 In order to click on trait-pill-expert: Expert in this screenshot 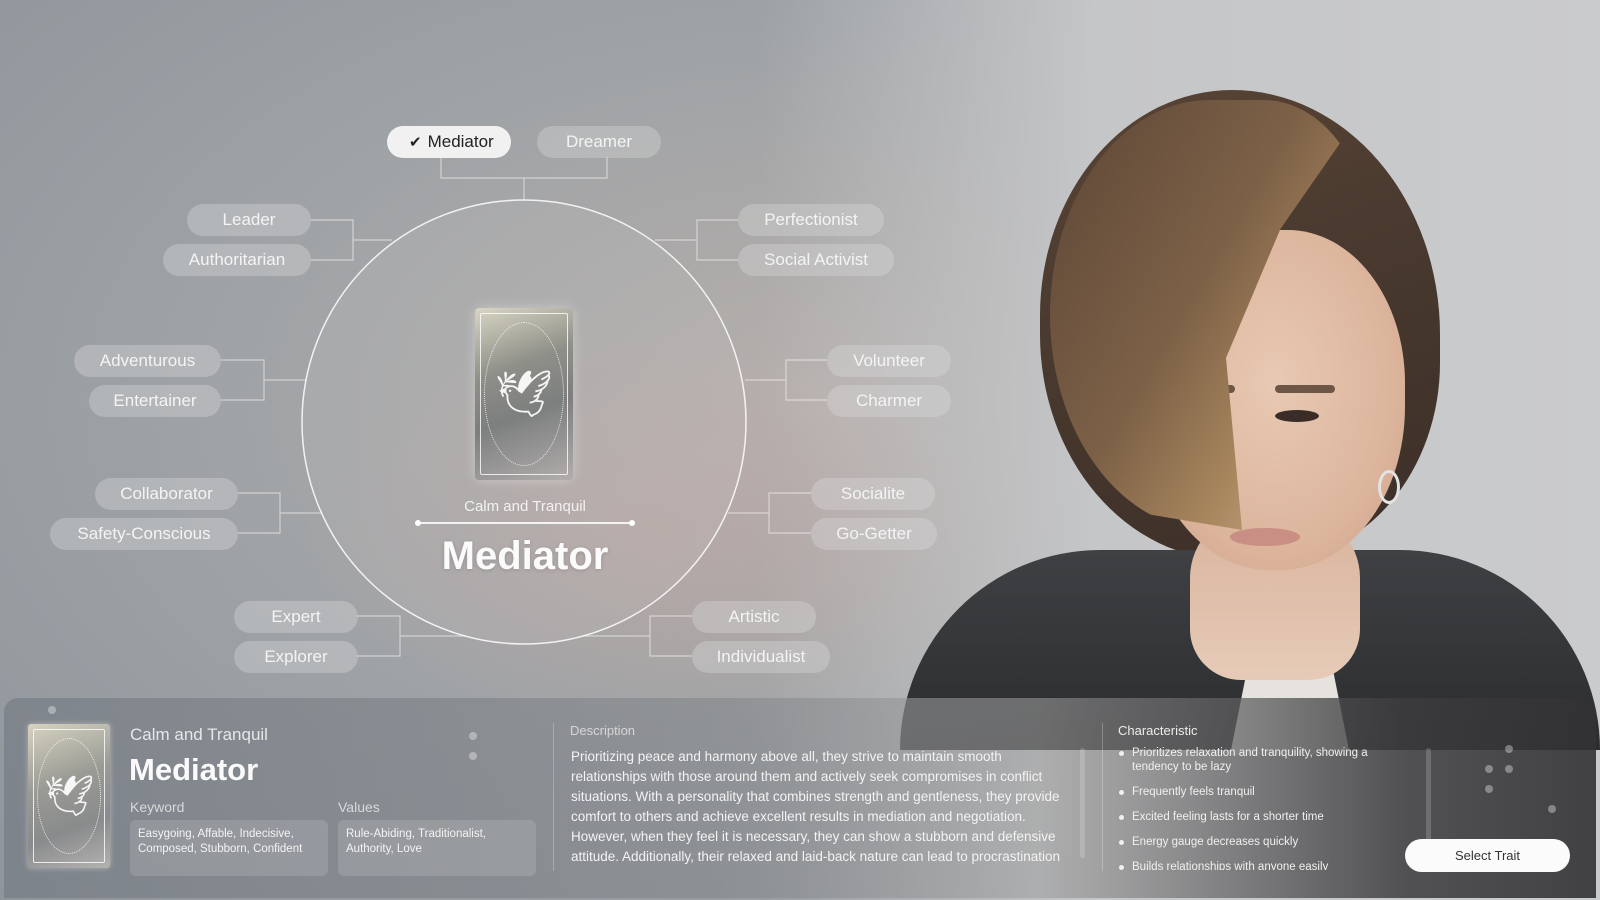, I will do `click(296, 617)`.